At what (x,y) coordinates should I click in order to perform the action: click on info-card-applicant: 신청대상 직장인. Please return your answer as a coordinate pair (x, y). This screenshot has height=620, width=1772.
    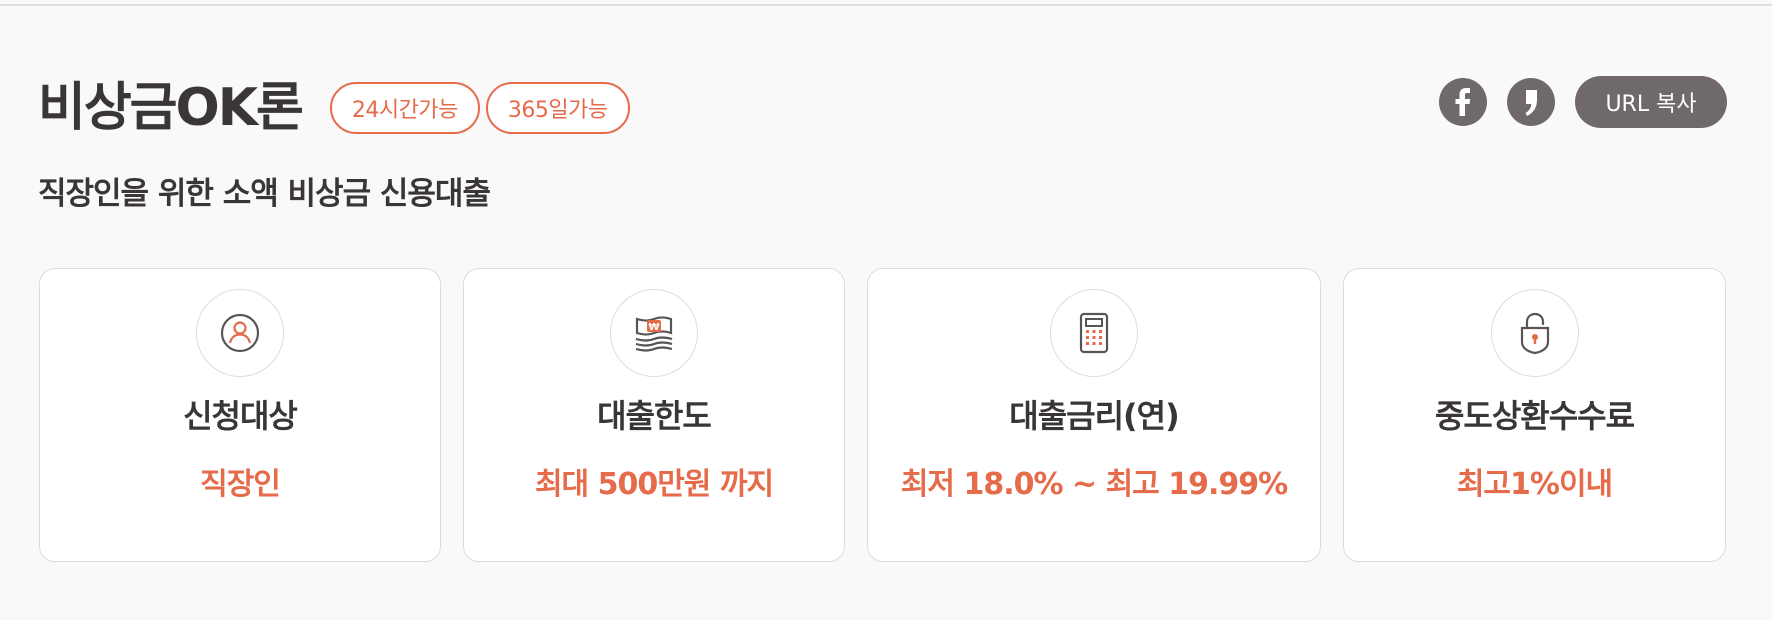
    Looking at the image, I should click on (240, 415).